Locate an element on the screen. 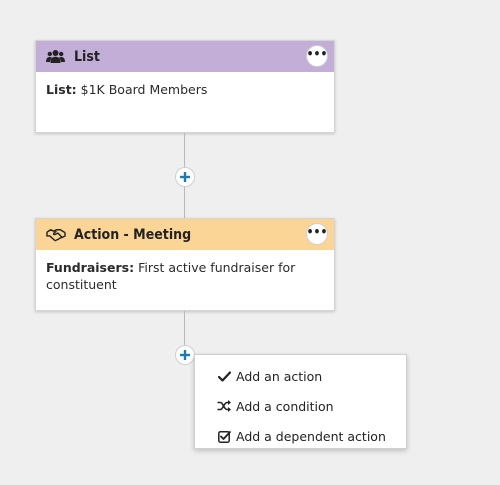  handshake-icon is located at coordinates (56, 235).